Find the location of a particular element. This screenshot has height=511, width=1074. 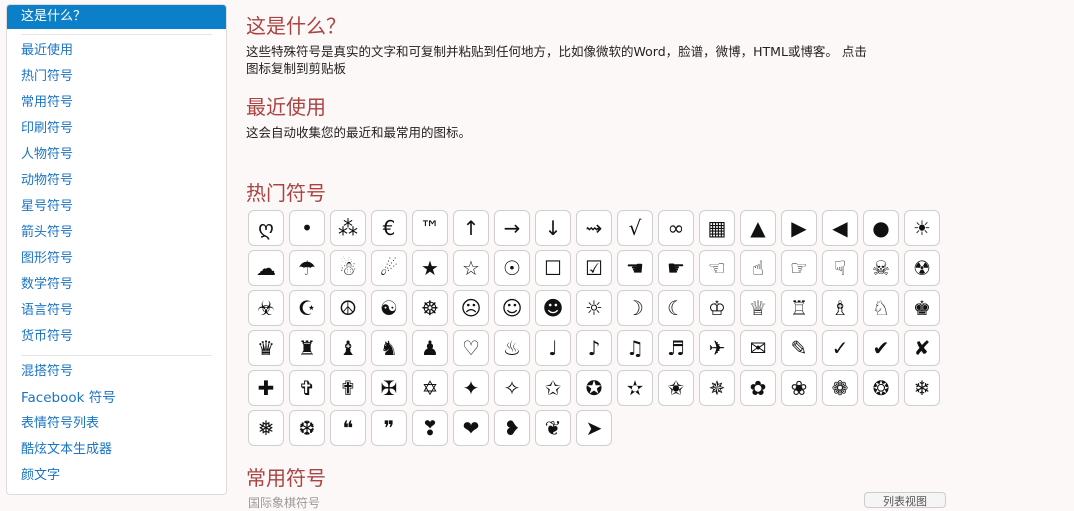

symbol-button: ☪ is located at coordinates (307, 308).